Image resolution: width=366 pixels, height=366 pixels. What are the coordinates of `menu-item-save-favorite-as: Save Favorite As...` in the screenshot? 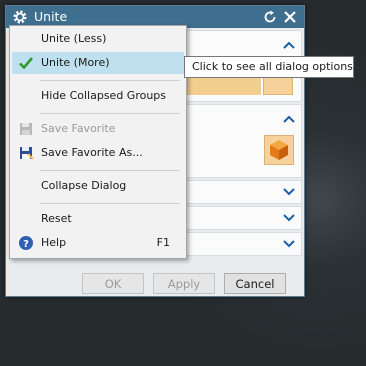 It's located at (98, 153).